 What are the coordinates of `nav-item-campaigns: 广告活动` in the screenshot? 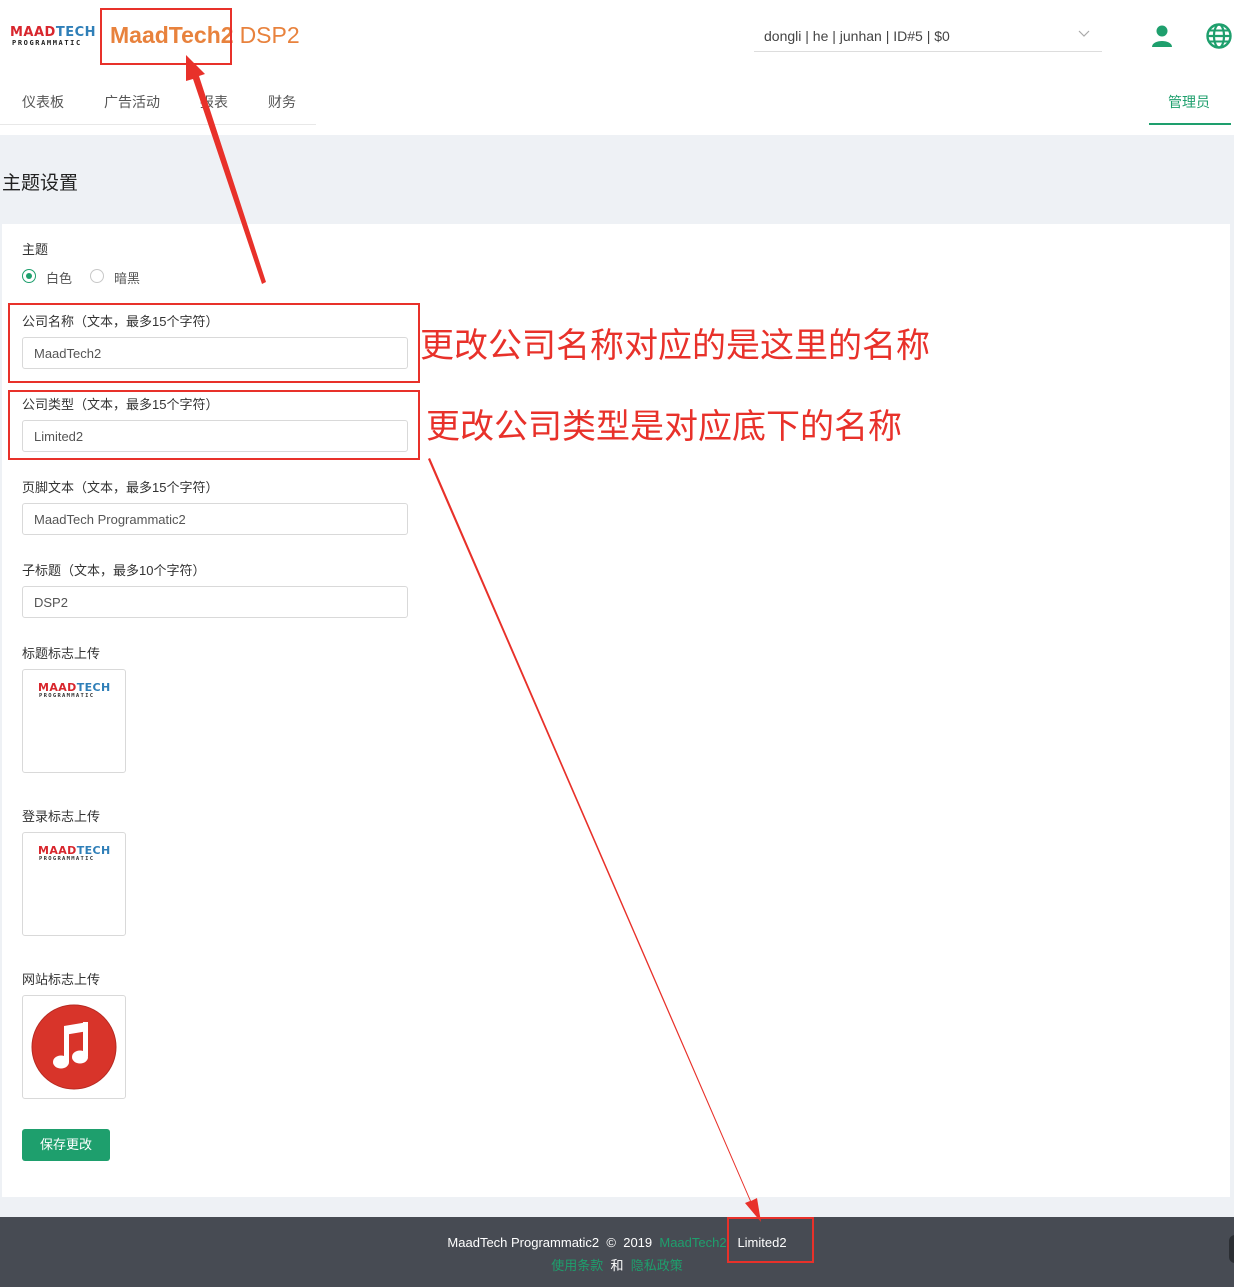 It's located at (132, 102).